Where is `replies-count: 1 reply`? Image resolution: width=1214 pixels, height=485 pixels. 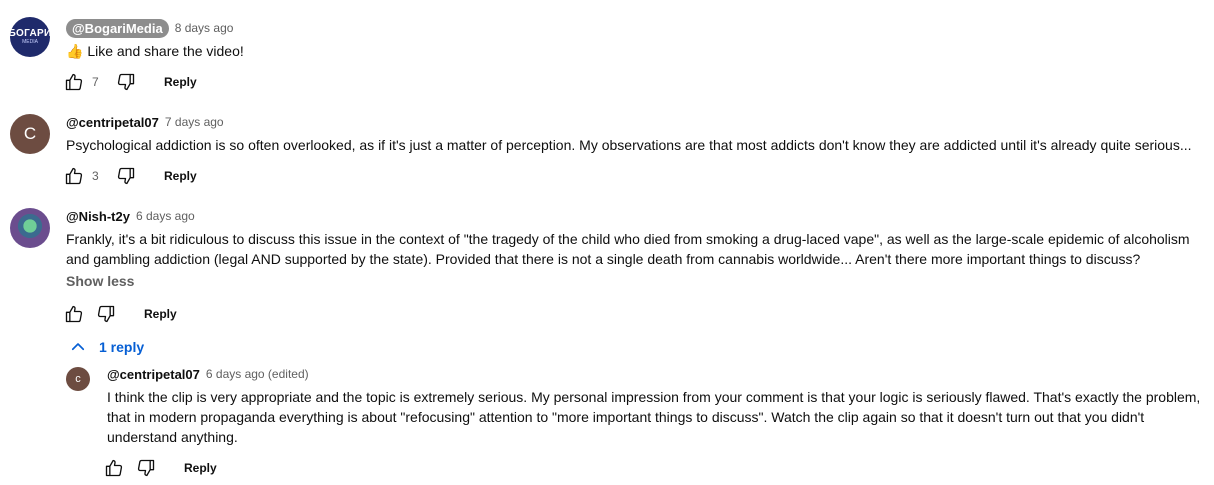
replies-count: 1 reply is located at coordinates (122, 347).